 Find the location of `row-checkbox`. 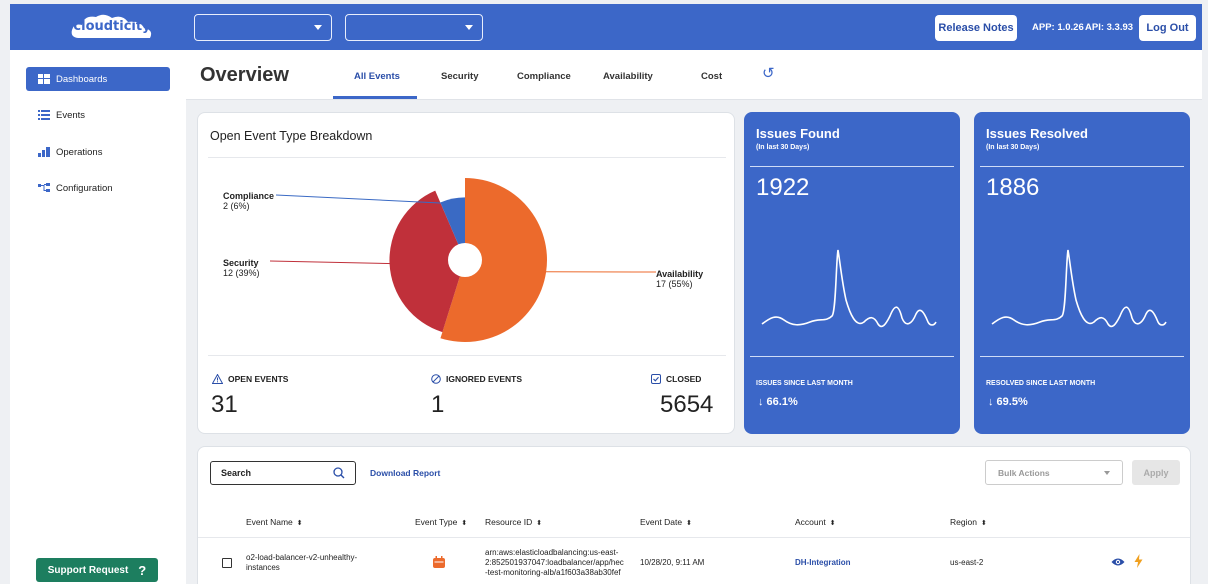

row-checkbox is located at coordinates (227, 563).